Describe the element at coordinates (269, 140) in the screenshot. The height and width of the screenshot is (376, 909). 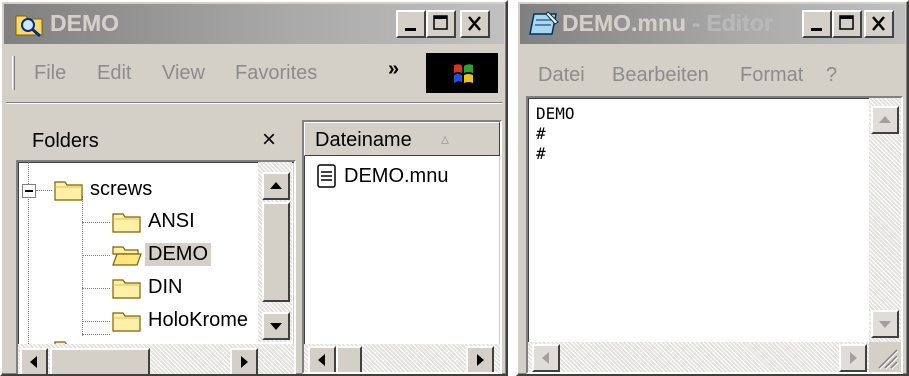
I see `folders-close-button: ×` at that location.